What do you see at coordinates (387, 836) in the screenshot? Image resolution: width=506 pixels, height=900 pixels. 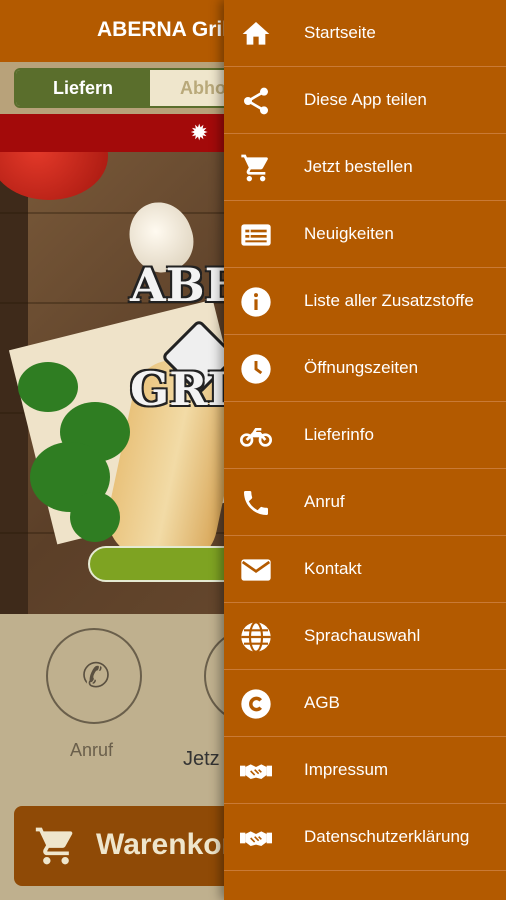 I see `menu-item-label: Datenschutzerklärung` at bounding box center [387, 836].